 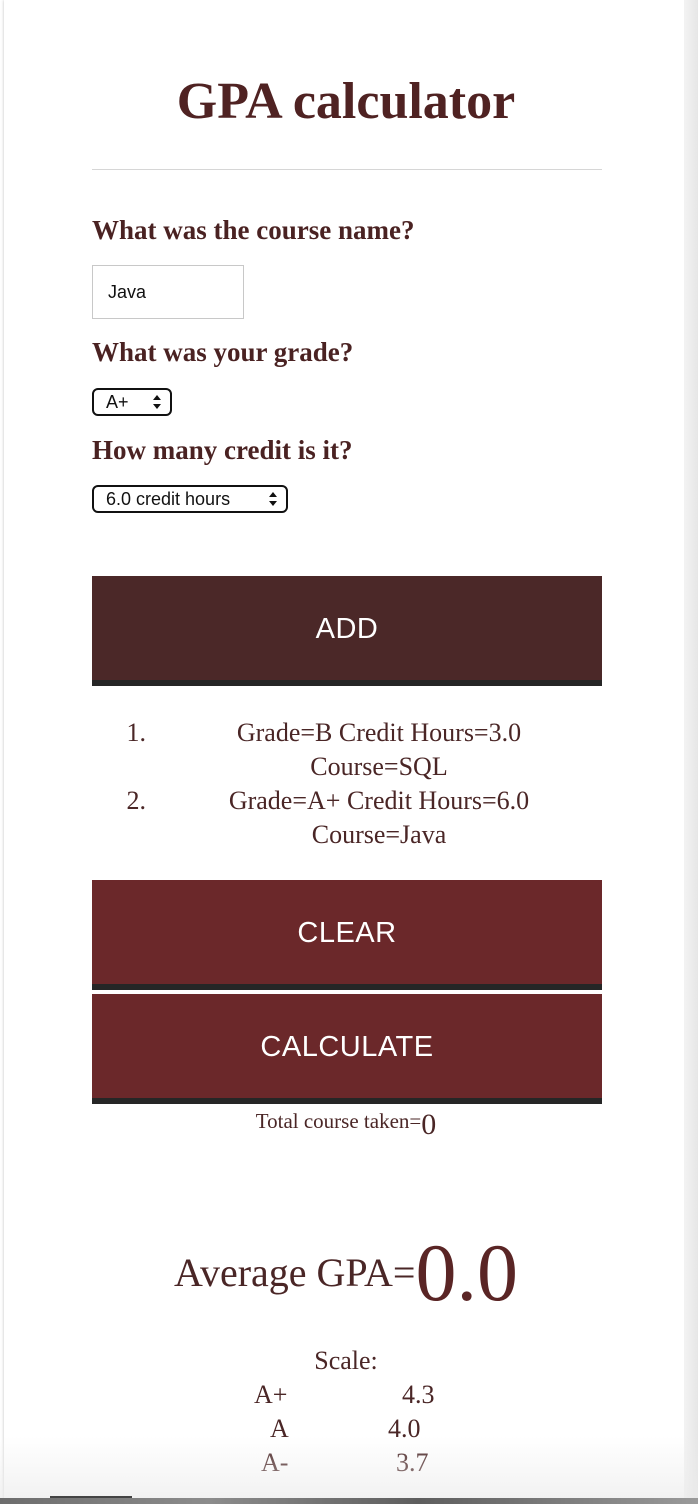 I want to click on credit-select-value: 6.0 credit hours, so click(x=168, y=499).